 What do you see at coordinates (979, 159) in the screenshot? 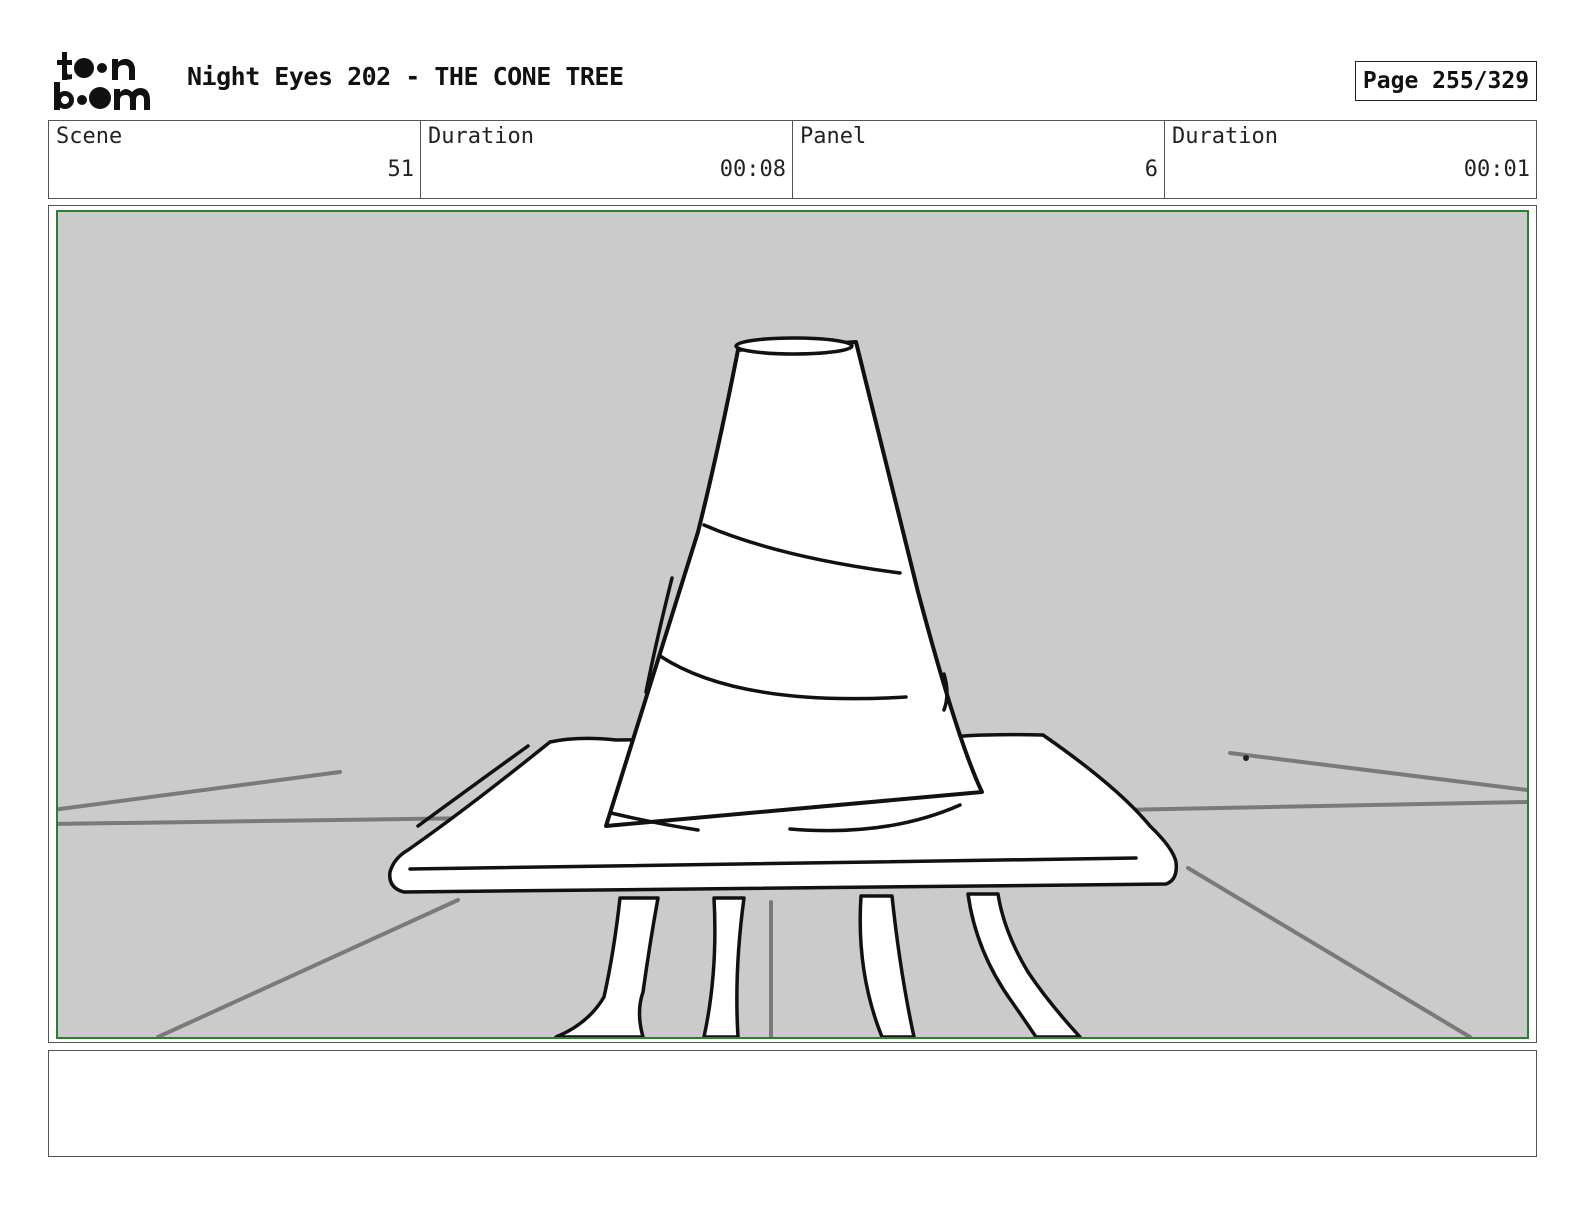
I see `panel-cell: Panel 6` at bounding box center [979, 159].